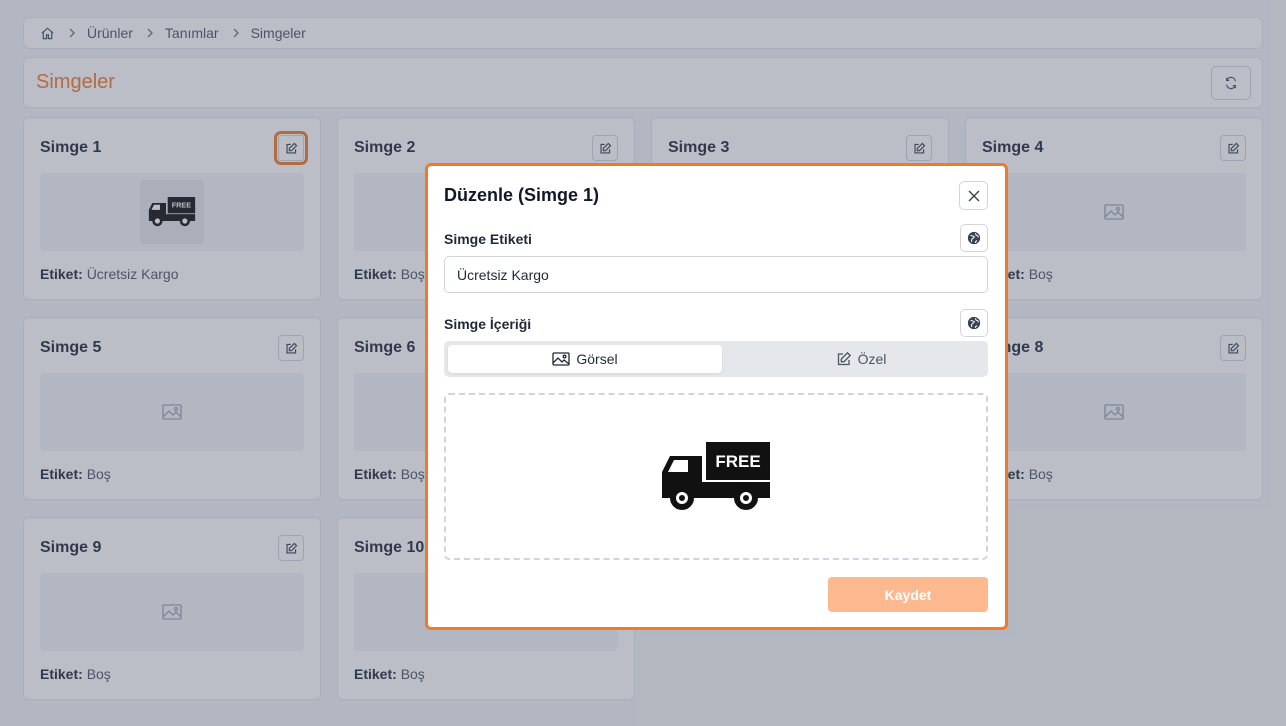 This screenshot has height=726, width=1286. I want to click on close-button, so click(973, 195).